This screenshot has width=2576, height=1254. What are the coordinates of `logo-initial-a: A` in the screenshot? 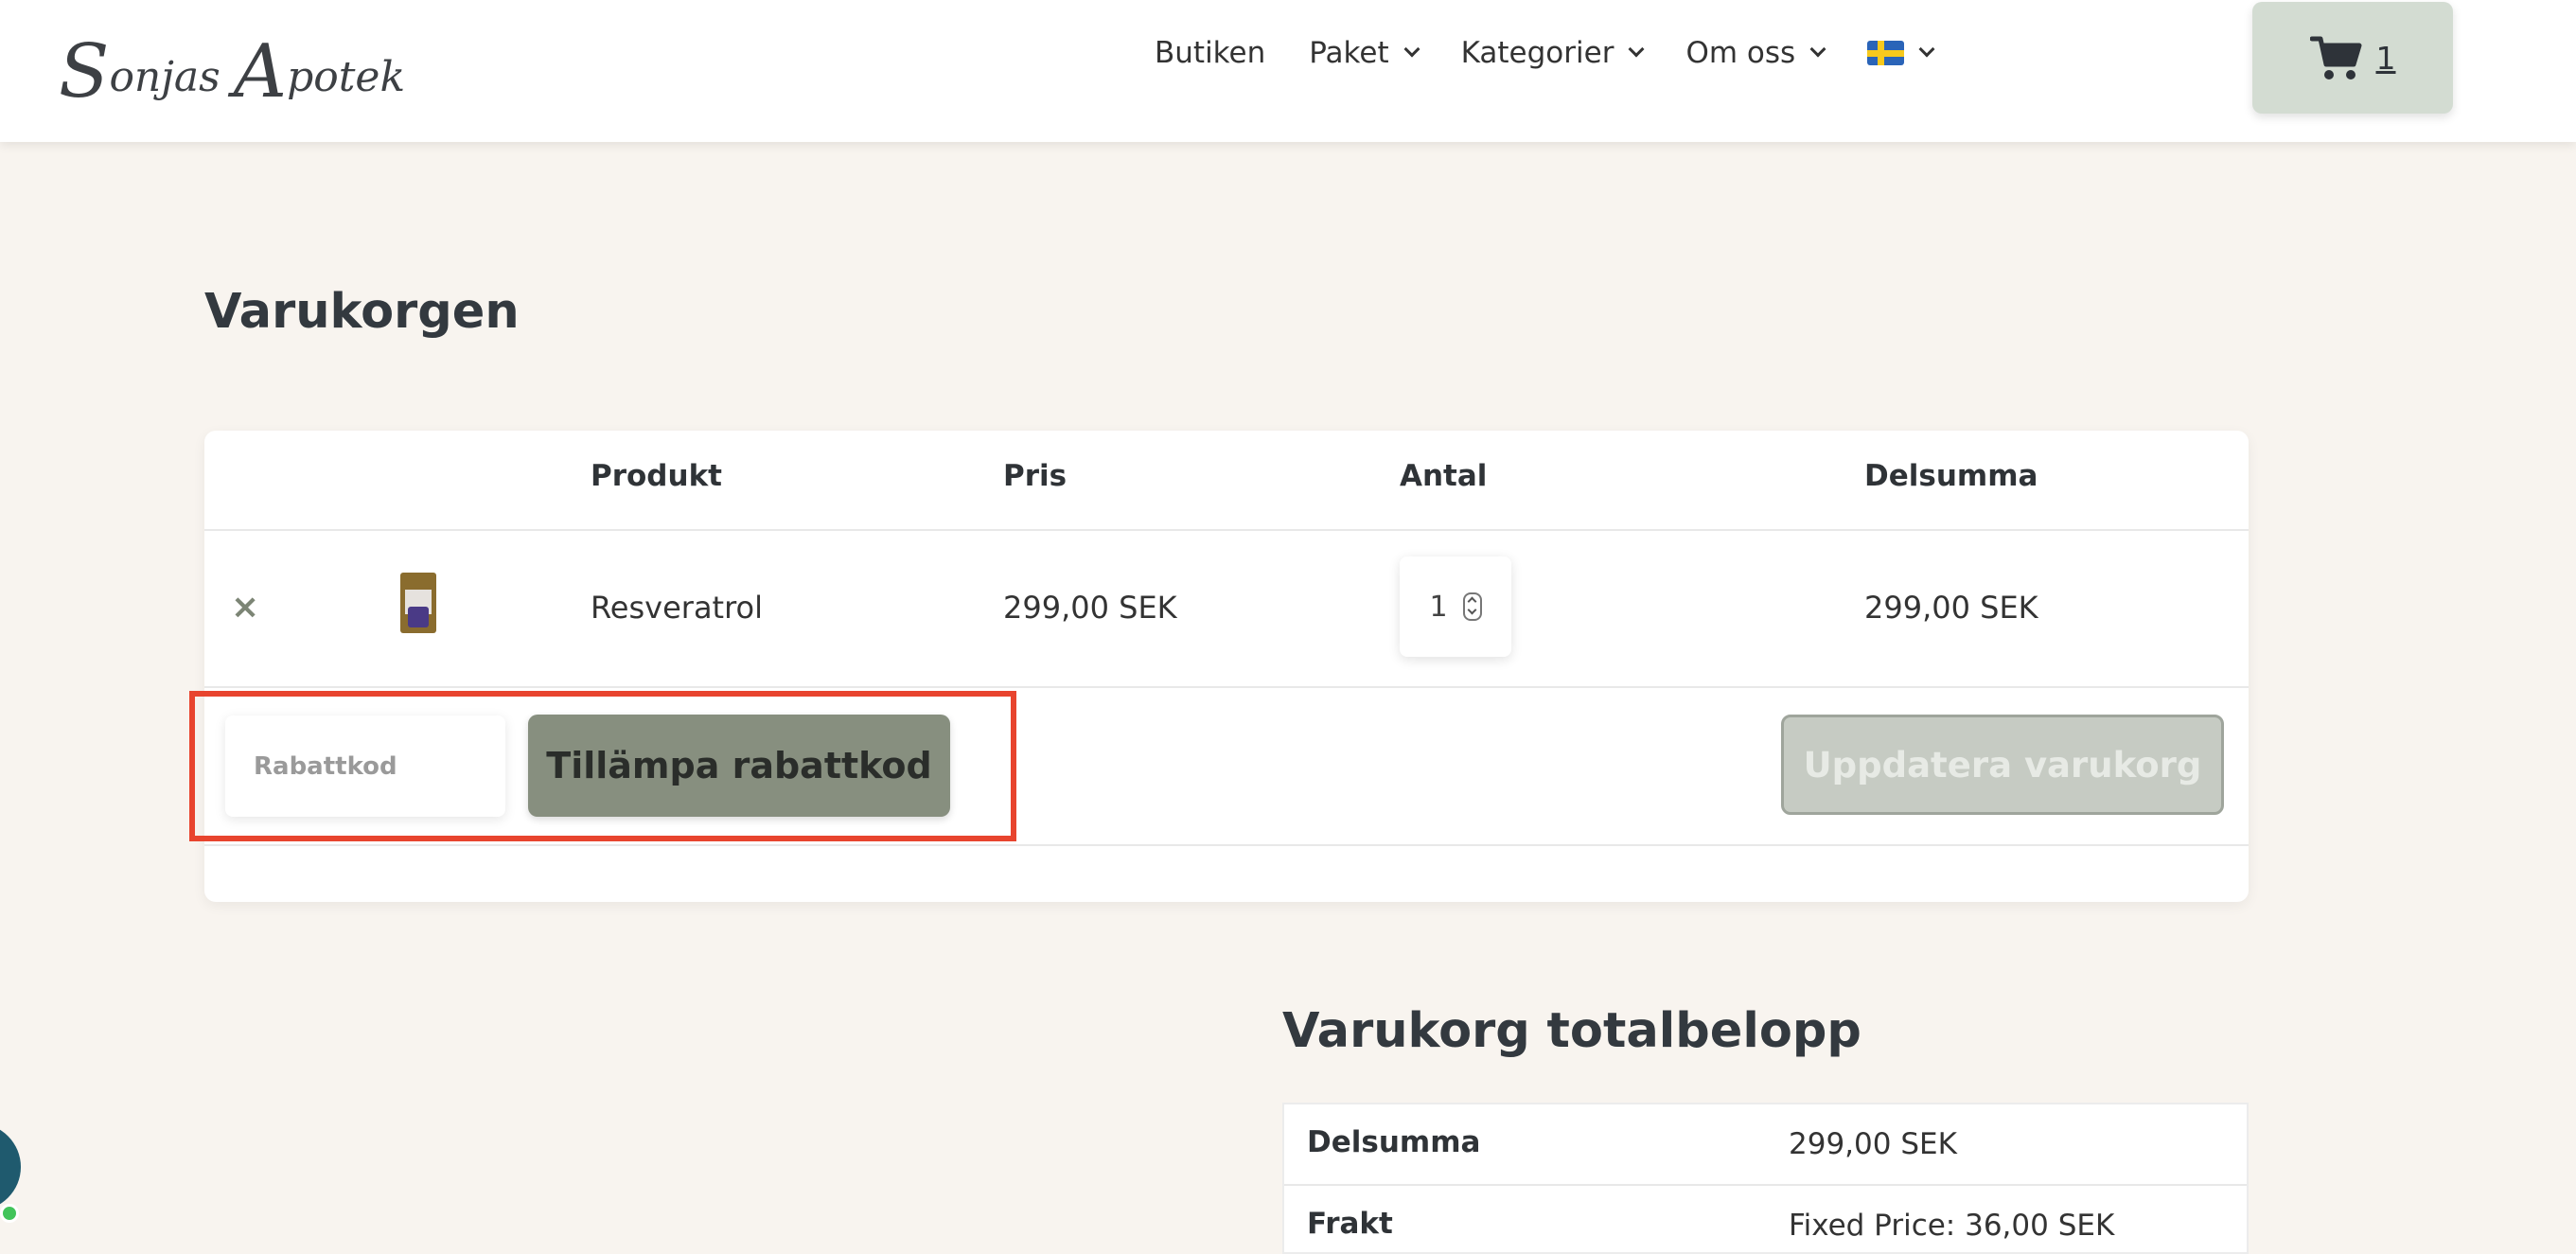 It's located at (260, 72).